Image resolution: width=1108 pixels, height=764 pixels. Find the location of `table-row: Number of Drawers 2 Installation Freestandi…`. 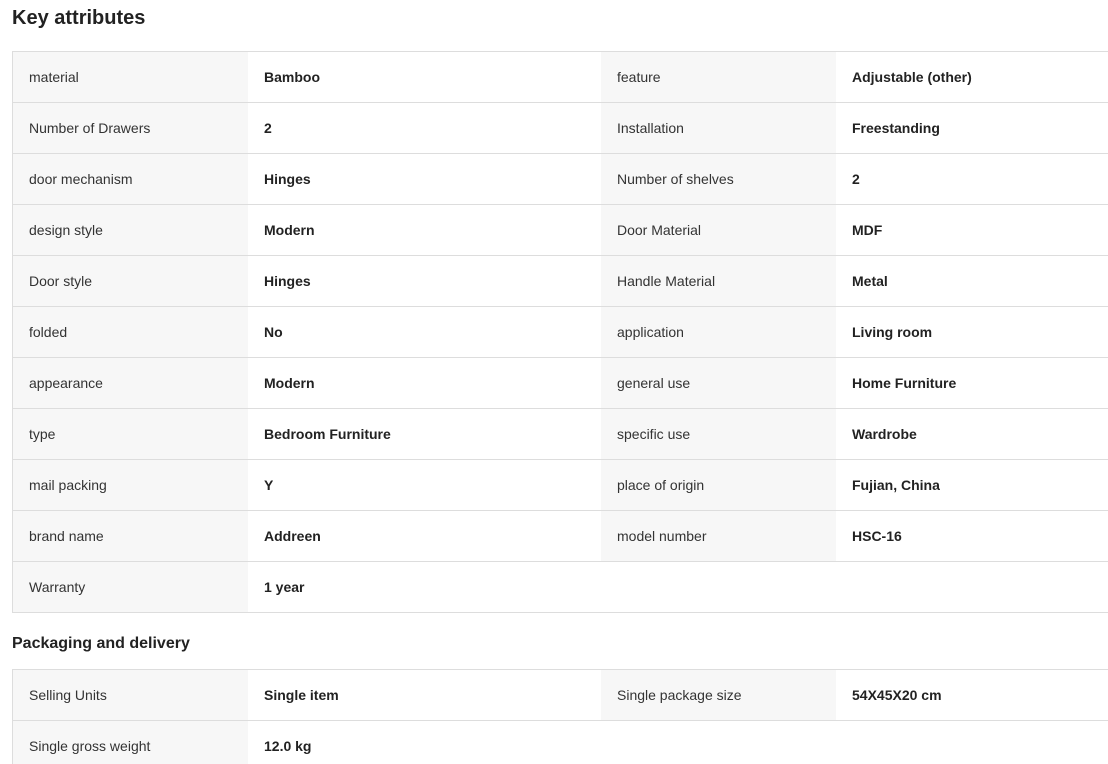

table-row: Number of Drawers 2 Installation Freestandi… is located at coordinates (560, 128).